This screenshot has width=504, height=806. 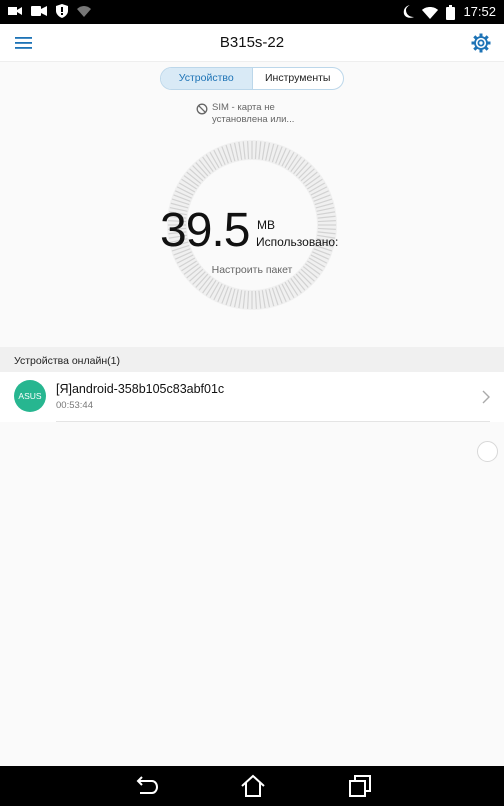 I want to click on app-bar: B315s-22, so click(x=252, y=43).